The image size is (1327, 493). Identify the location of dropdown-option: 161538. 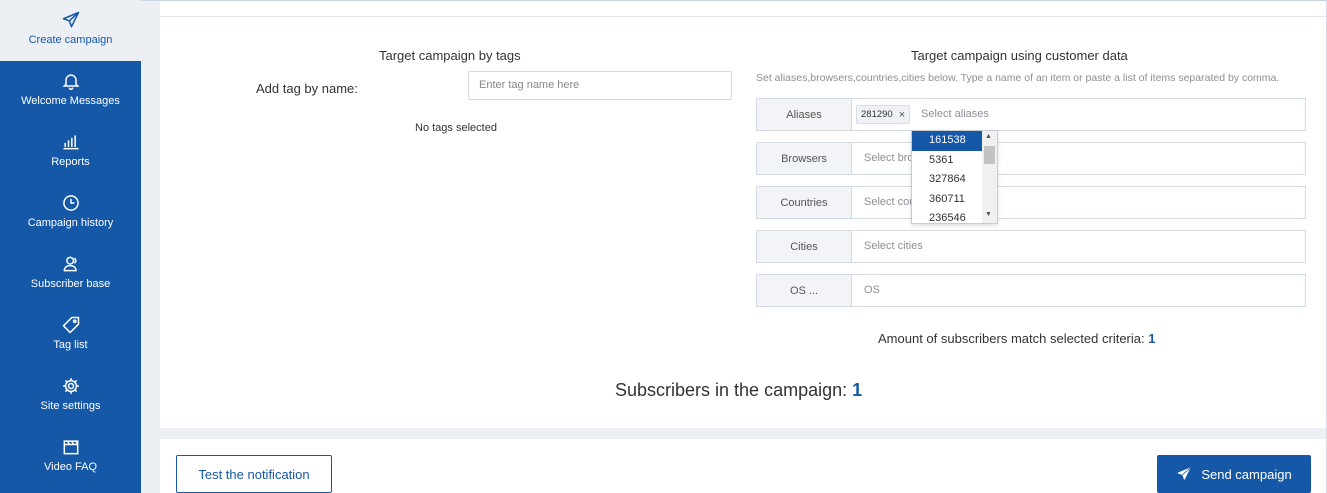
(948, 141).